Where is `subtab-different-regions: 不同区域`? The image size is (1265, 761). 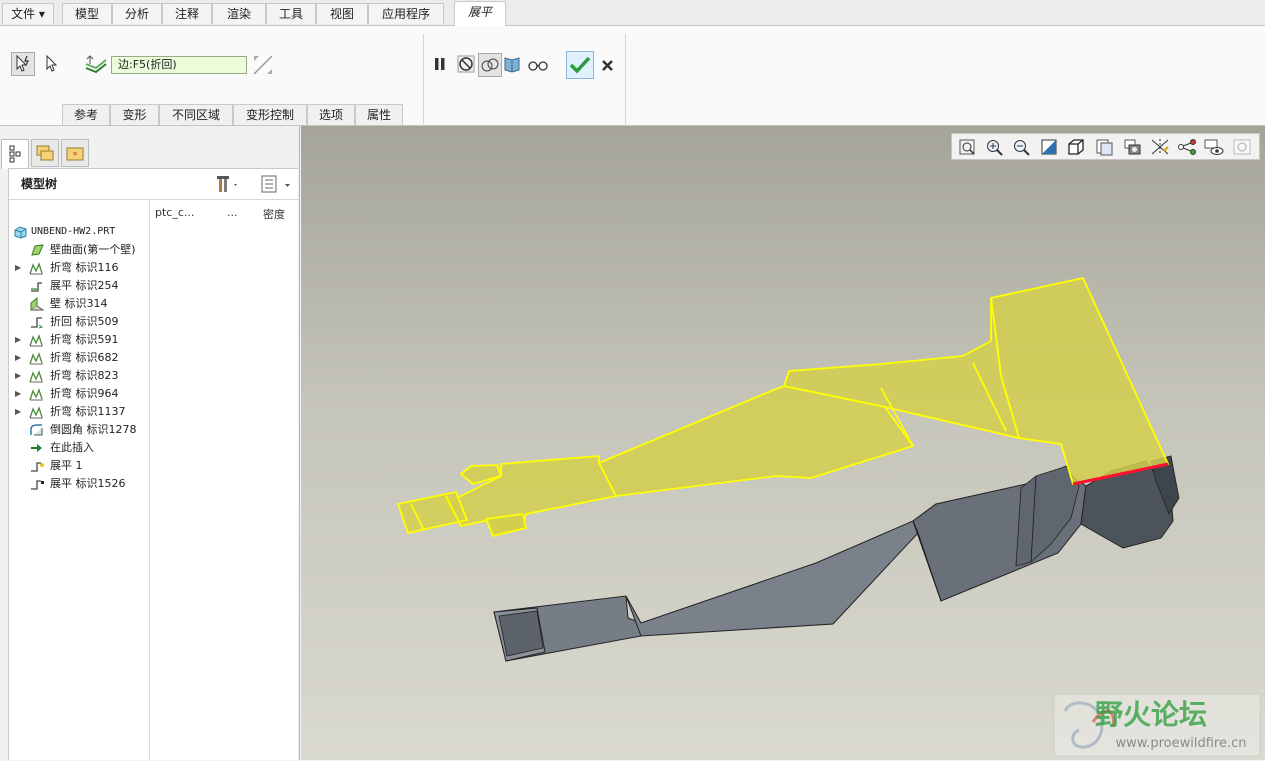
subtab-different-regions: 不同区域 is located at coordinates (196, 114).